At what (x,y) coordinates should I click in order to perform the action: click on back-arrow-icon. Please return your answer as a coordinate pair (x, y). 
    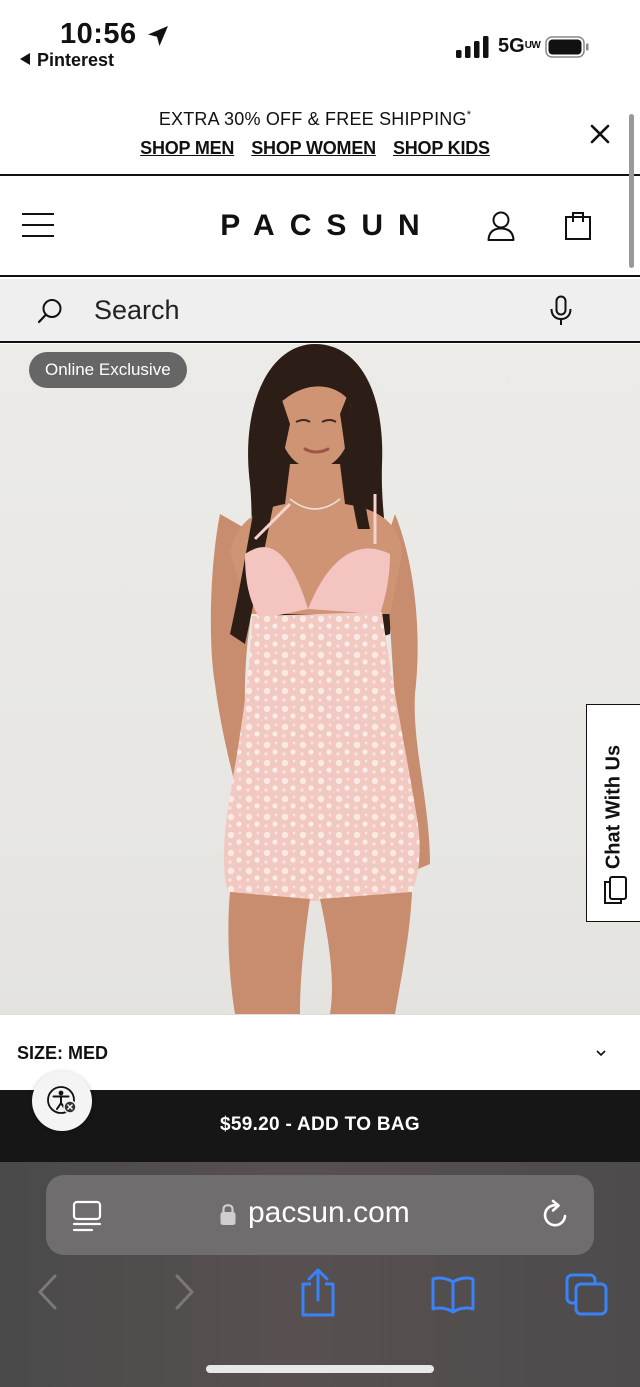
    Looking at the image, I should click on (47, 1292).